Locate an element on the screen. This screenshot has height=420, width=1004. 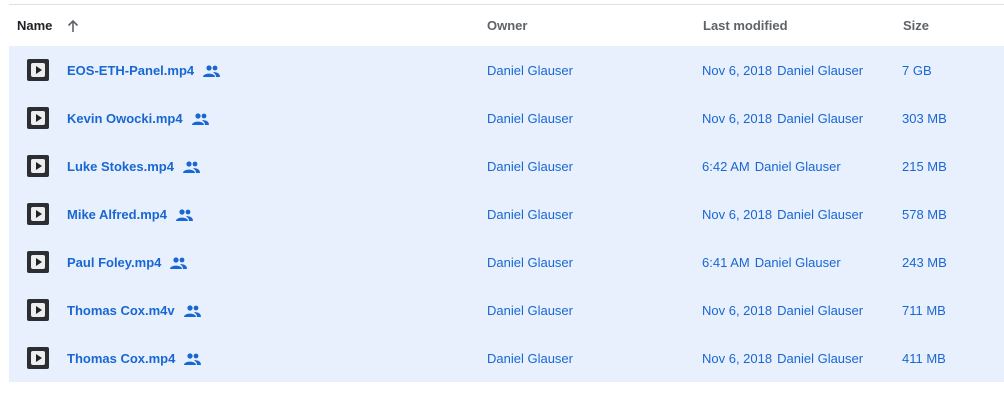
file-name: Kevin Owocki.mp4 is located at coordinates (138, 118).